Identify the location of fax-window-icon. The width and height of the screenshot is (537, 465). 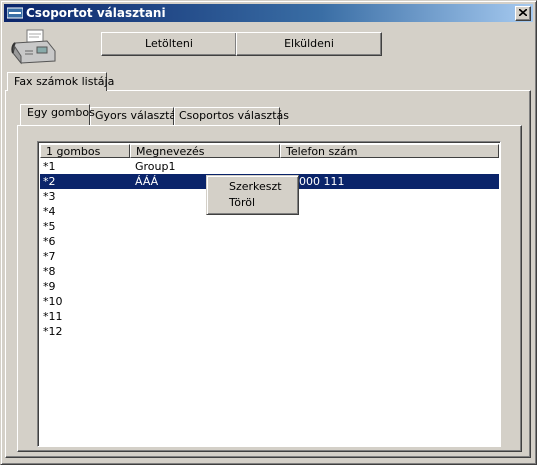
(15, 13).